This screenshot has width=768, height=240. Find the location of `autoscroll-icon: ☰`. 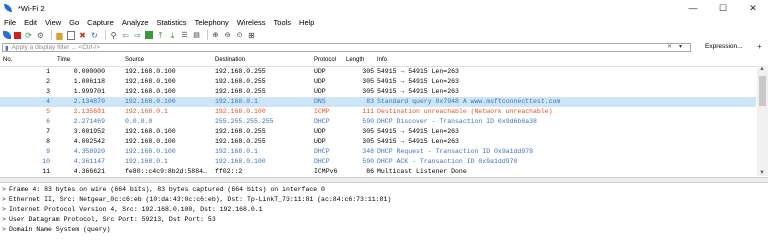

autoscroll-icon: ☰ is located at coordinates (184, 35).